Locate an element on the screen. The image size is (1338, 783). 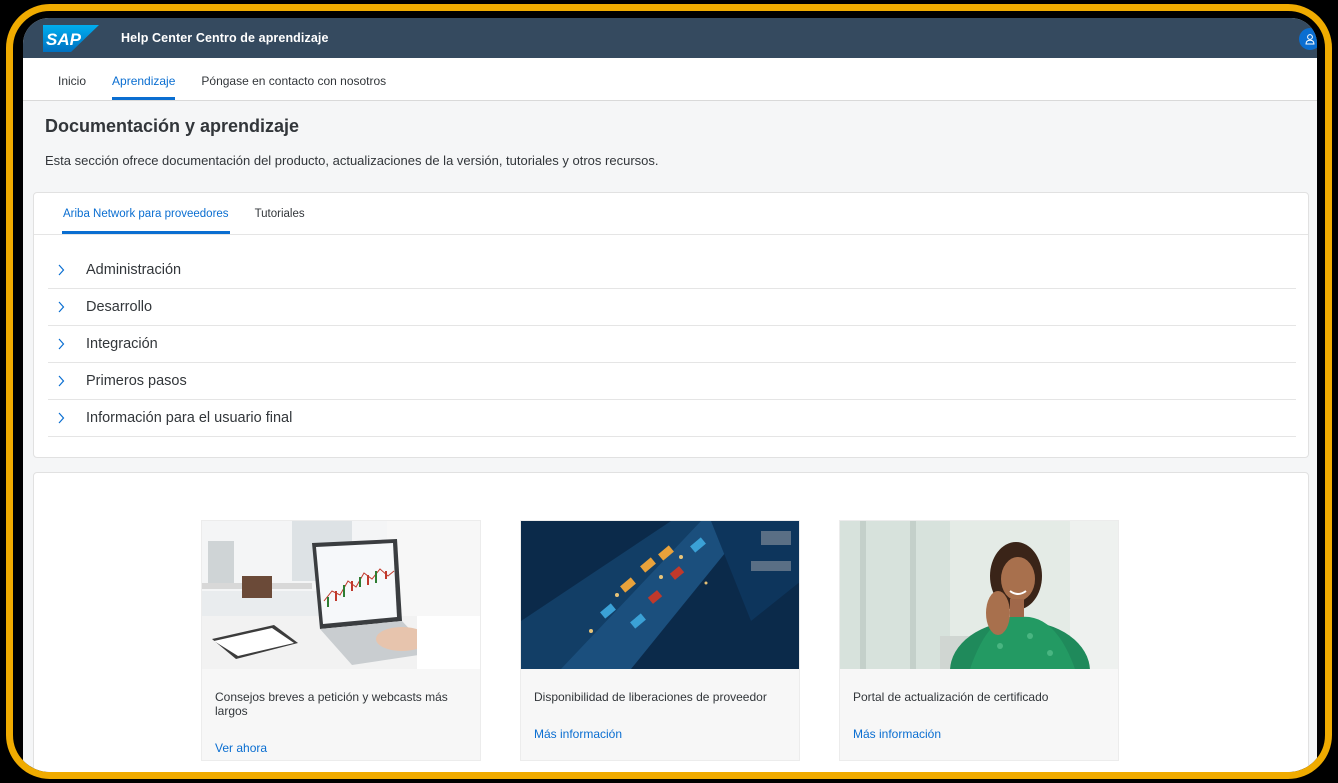
sap-logo: SAP is located at coordinates (71, 38).